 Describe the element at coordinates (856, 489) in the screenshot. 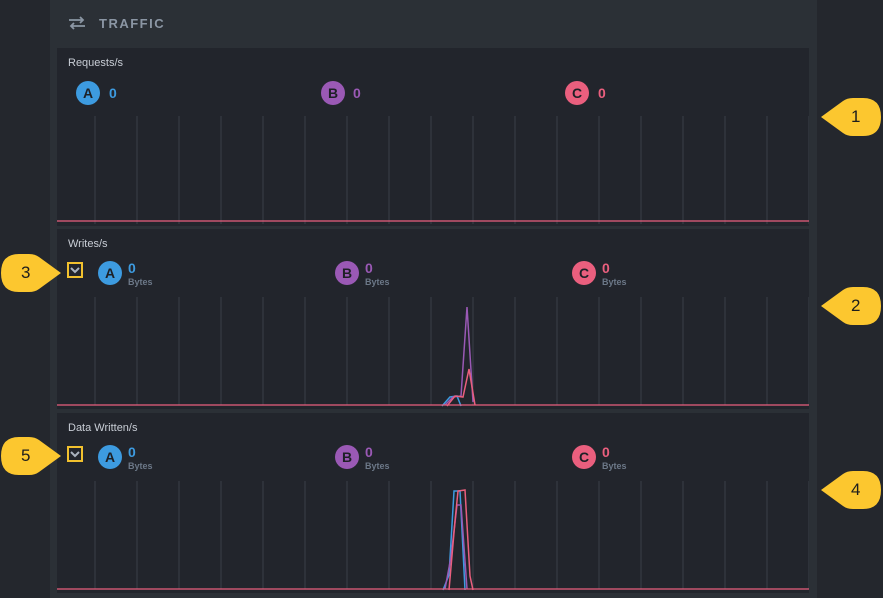

I see `callout-label-4: 4` at that location.